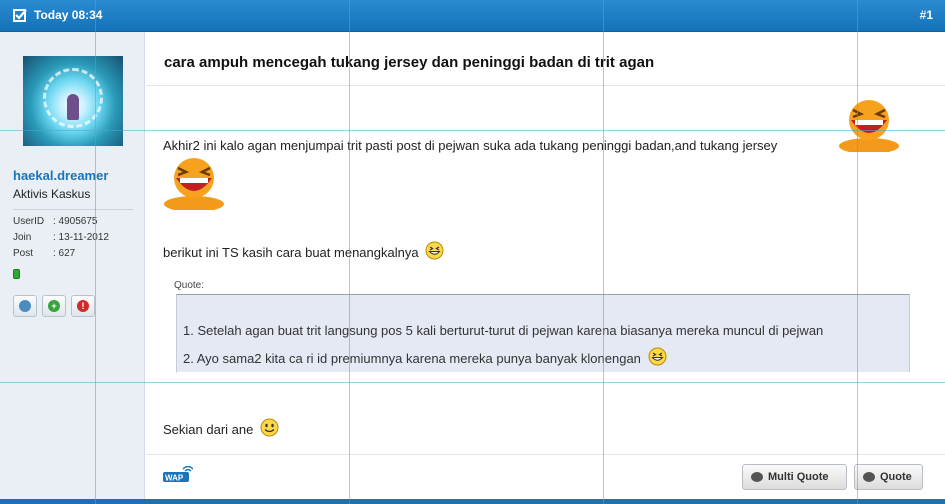 This screenshot has width=945, height=504. What do you see at coordinates (52, 194) in the screenshot?
I see `user-rank: Aktivis Kaskus` at bounding box center [52, 194].